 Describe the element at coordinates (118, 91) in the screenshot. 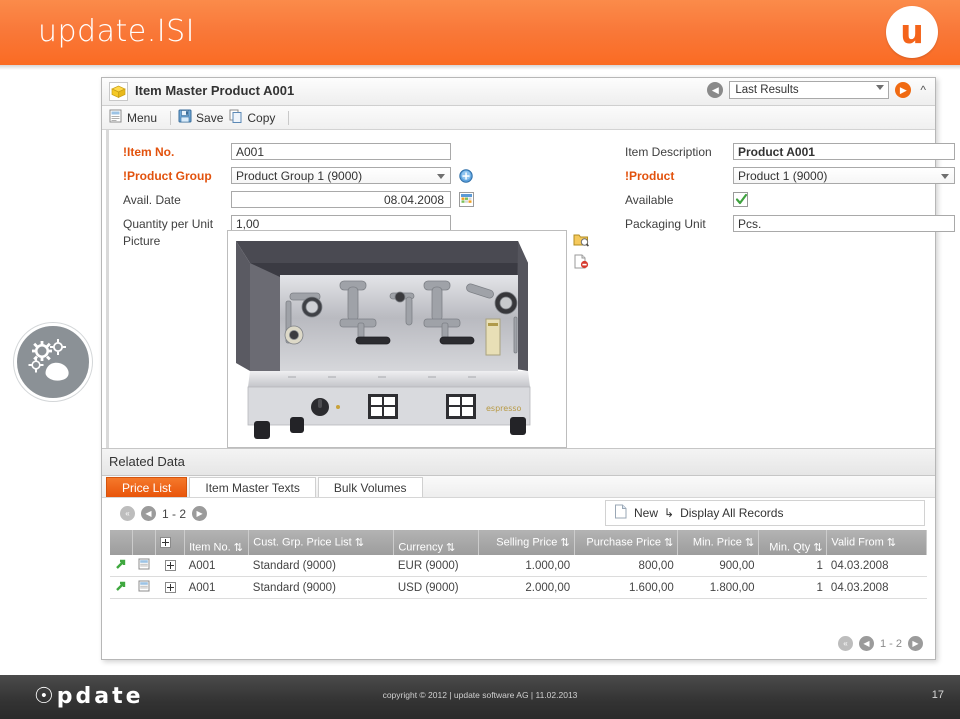

I see `yellow-box-icon` at that location.